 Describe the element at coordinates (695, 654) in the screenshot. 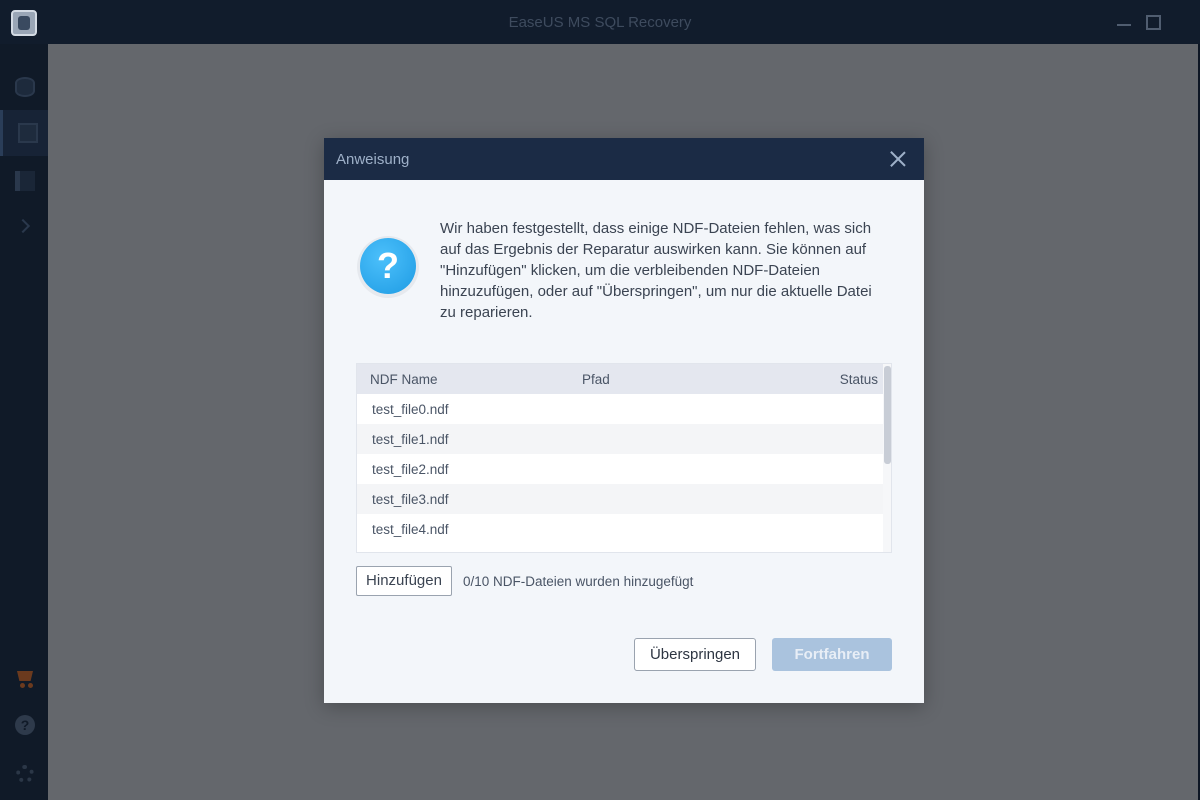

I see `skip-button: Überspringen` at that location.